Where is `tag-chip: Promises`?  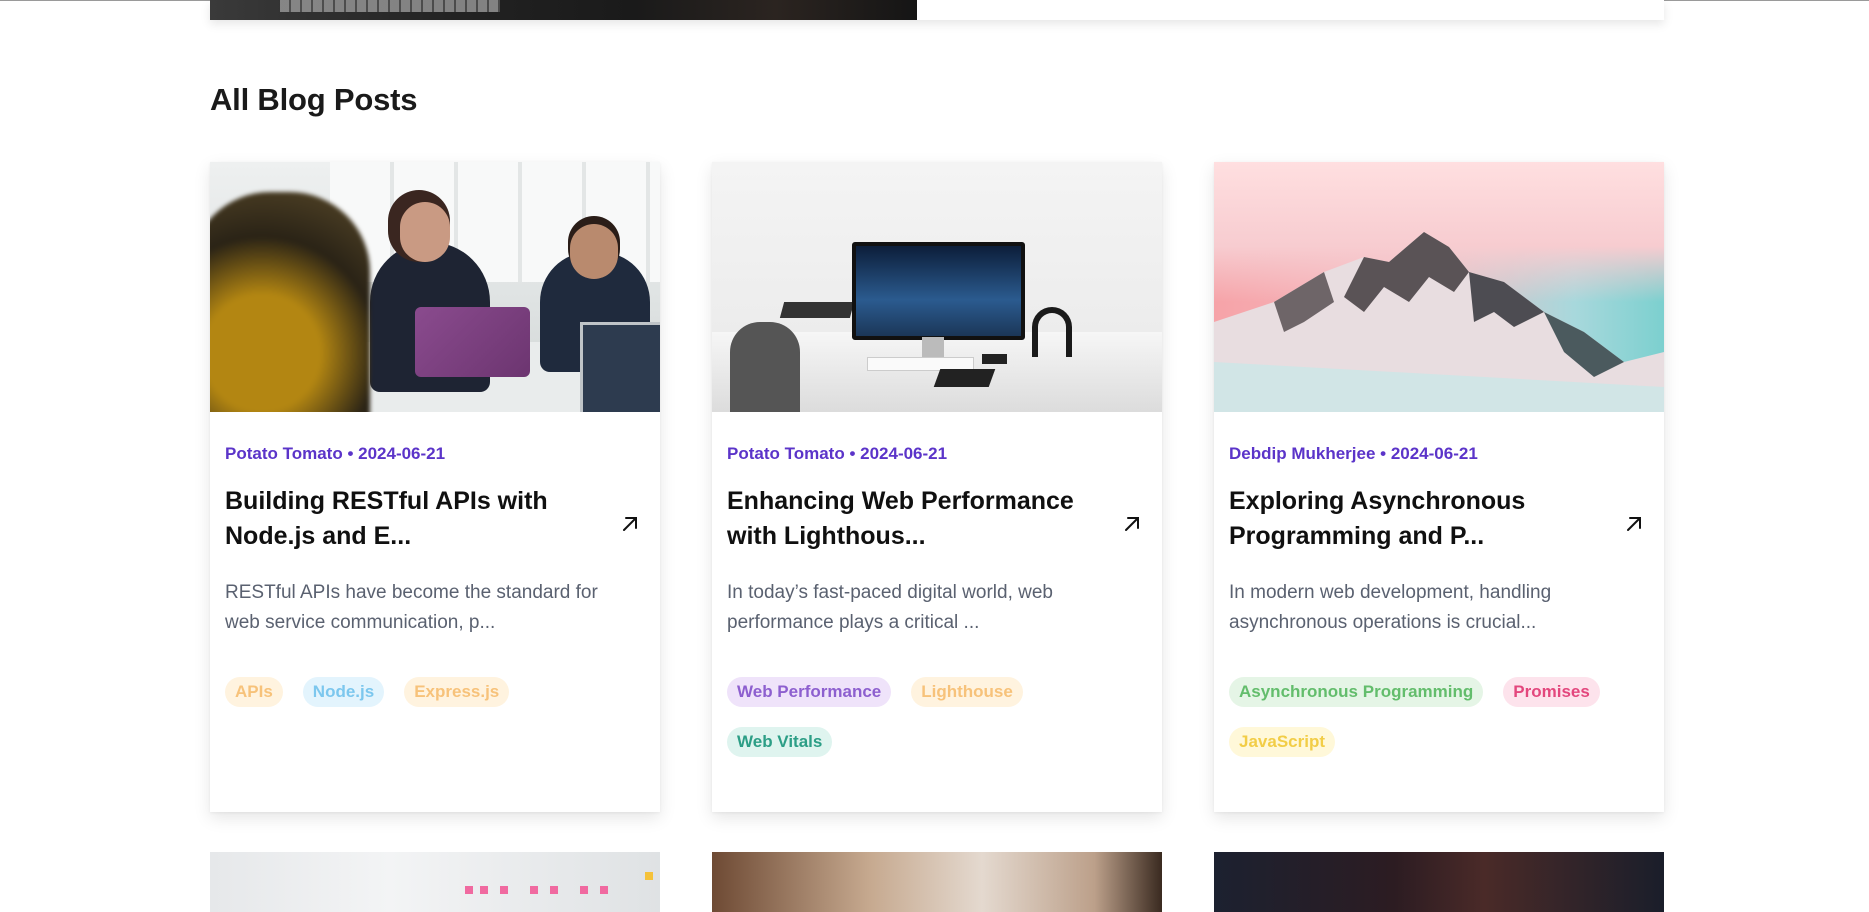 tag-chip: Promises is located at coordinates (1551, 692).